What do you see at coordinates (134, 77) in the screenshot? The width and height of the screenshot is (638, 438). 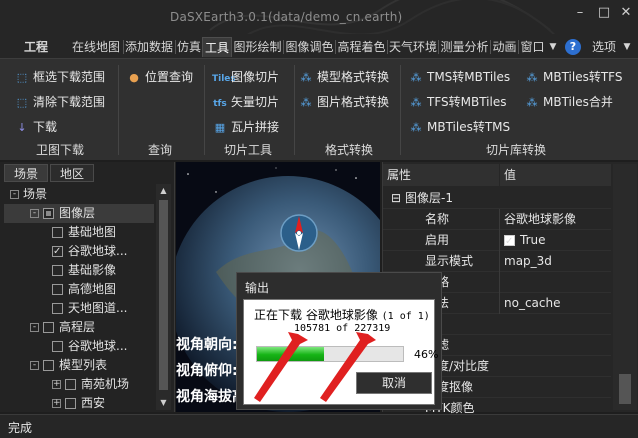 I see `location-pin-icon: ●` at bounding box center [134, 77].